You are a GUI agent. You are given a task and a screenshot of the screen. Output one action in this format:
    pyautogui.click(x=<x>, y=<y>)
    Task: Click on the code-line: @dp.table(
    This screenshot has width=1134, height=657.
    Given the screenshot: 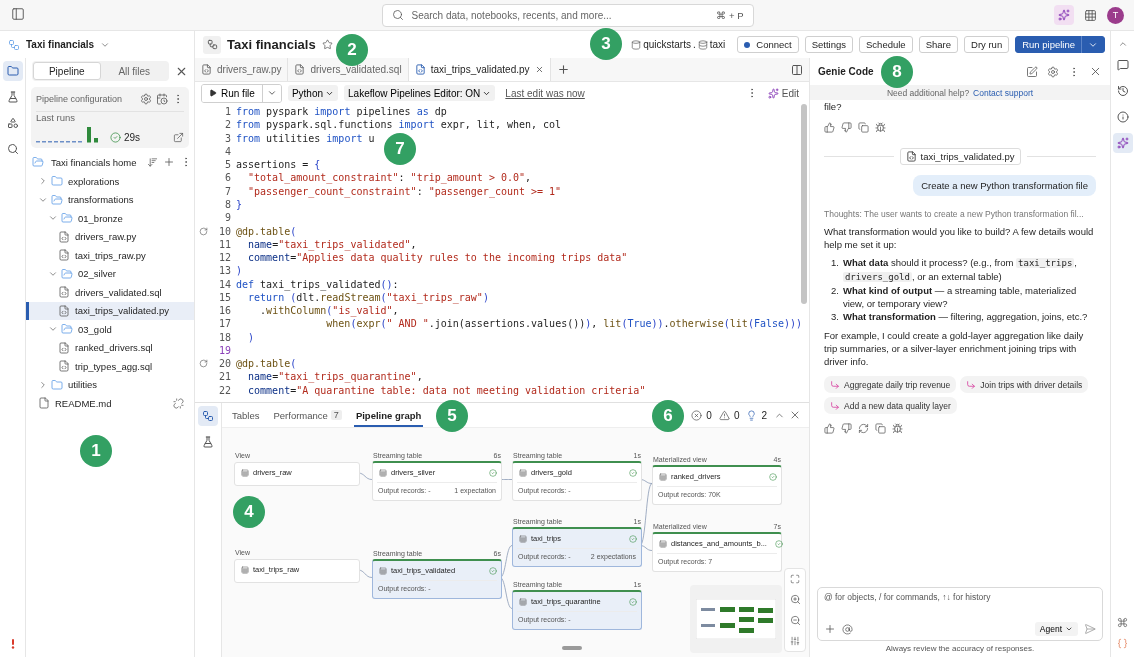 What is the action you would take?
    pyautogui.click(x=266, y=231)
    